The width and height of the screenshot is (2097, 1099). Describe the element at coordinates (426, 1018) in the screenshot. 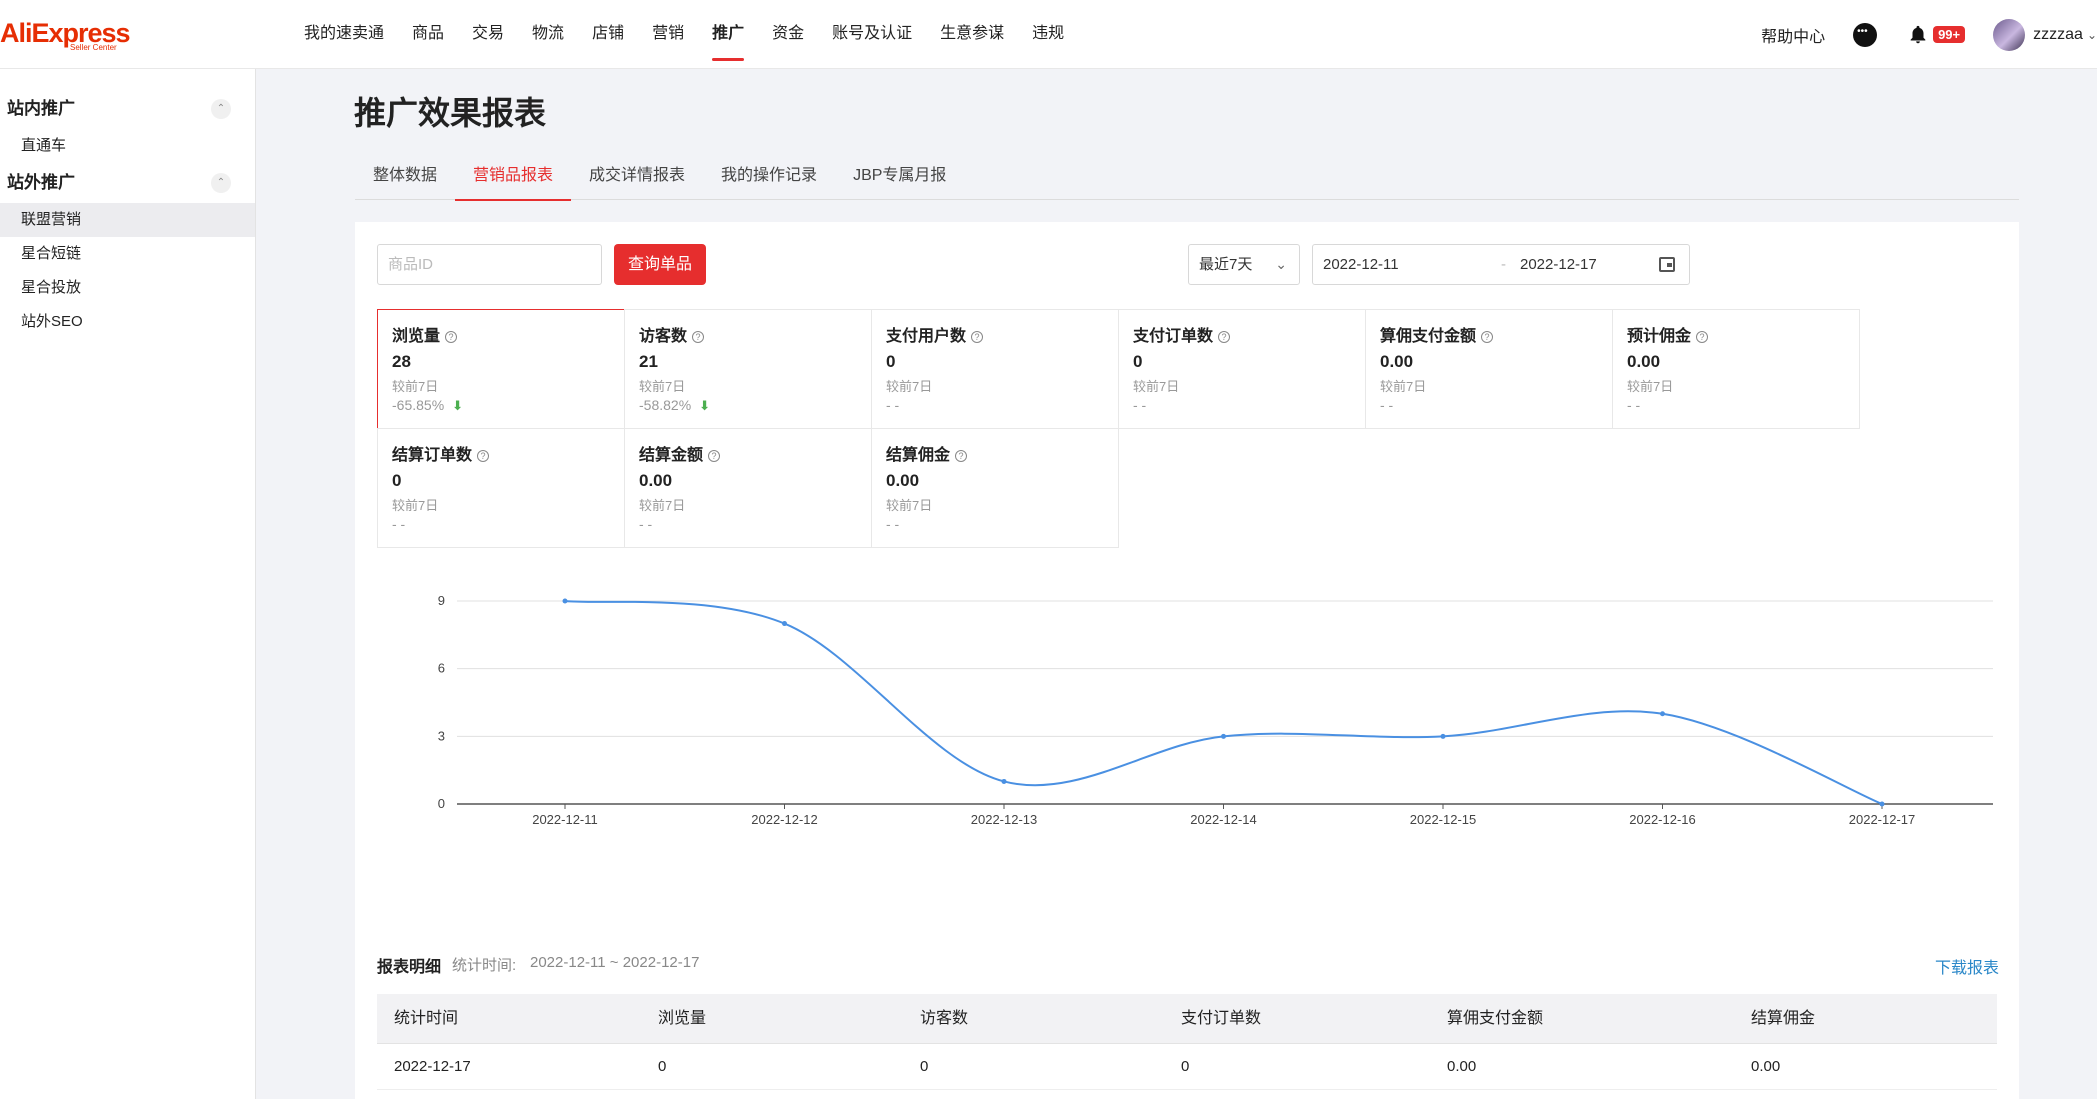

I see `column-header: 统计时间` at that location.